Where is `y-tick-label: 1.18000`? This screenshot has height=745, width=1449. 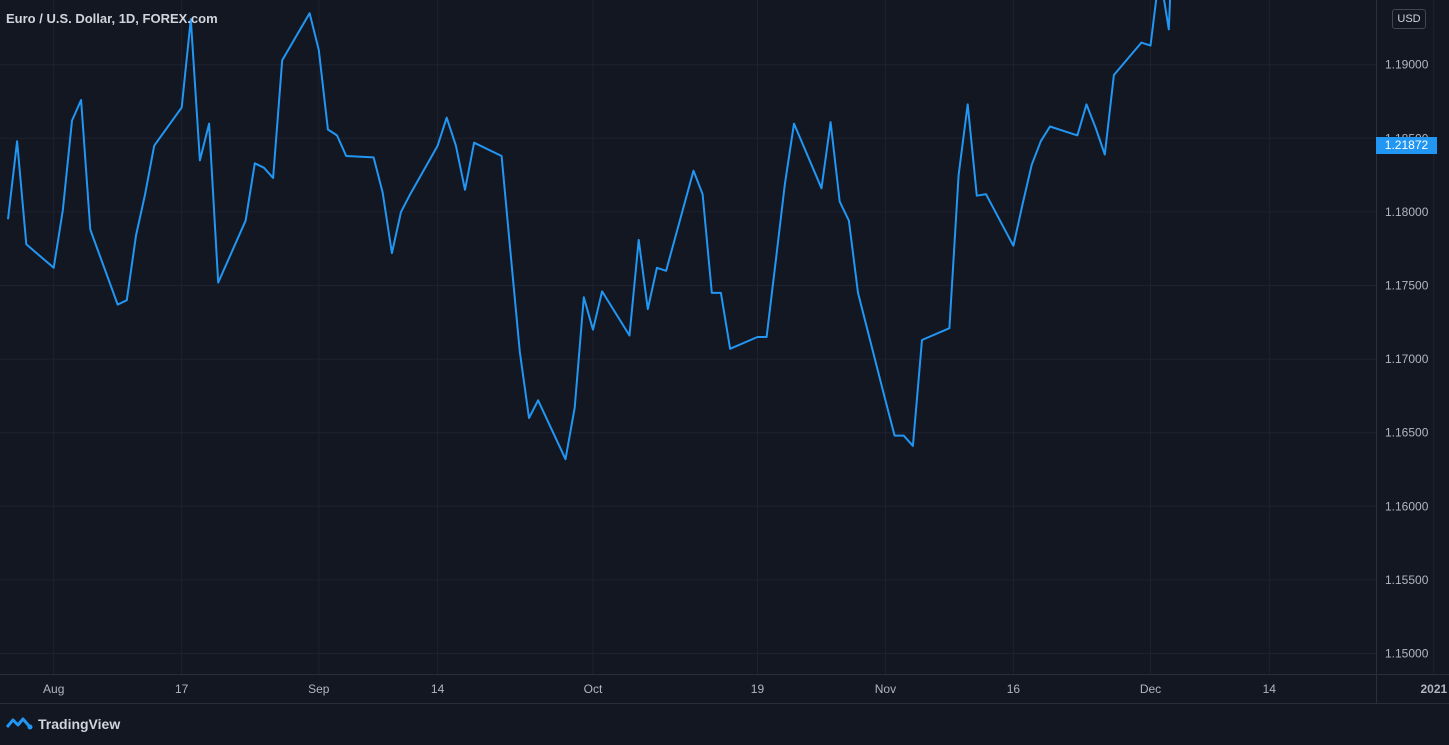 y-tick-label: 1.18000 is located at coordinates (1407, 212).